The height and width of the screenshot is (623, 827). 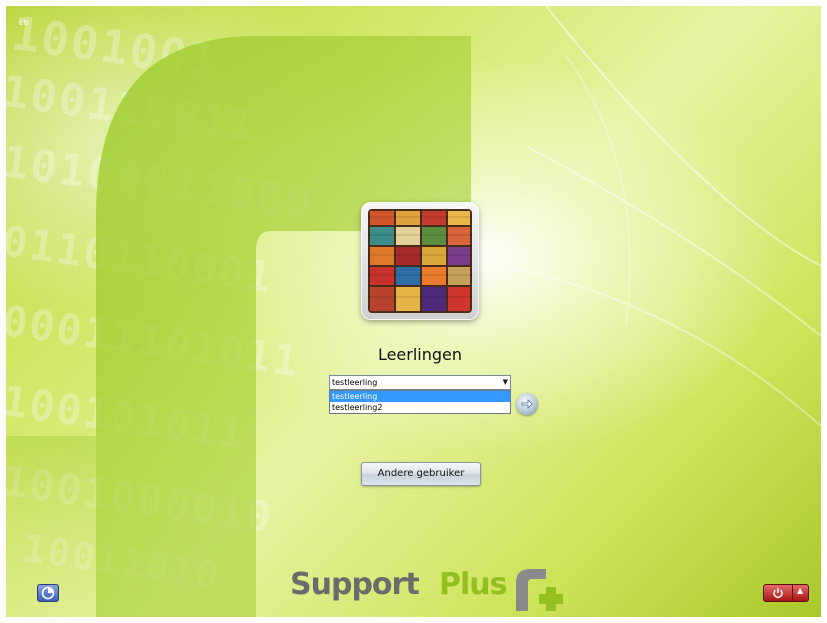 I want to click on arrow-right-icon, so click(x=527, y=404).